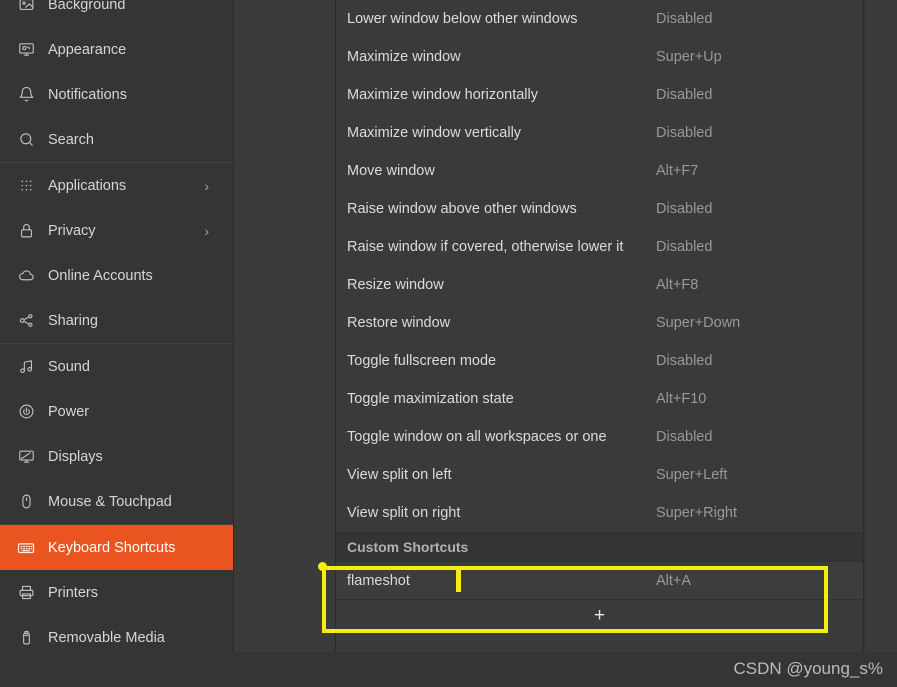 This screenshot has height=687, width=897. I want to click on sidebar-item-privacy: Privacy ›, so click(116, 230).